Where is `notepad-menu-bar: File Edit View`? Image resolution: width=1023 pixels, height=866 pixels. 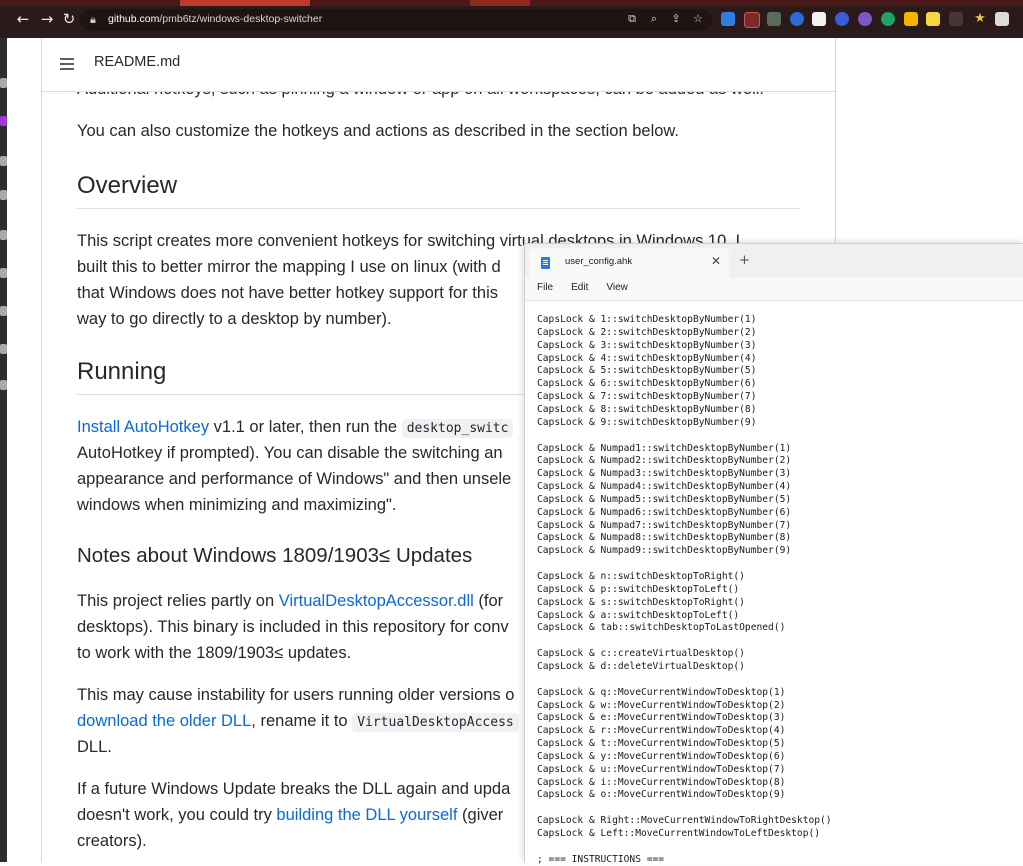
notepad-menu-bar: File Edit View is located at coordinates (774, 289).